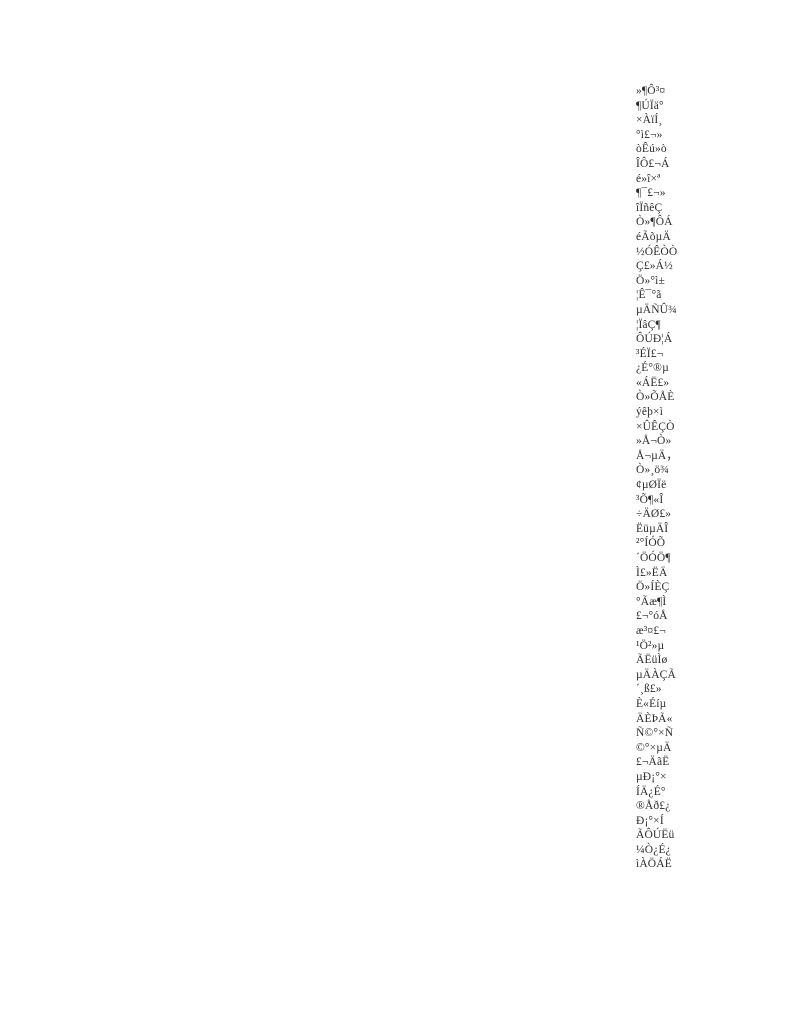 The height and width of the screenshot is (1036, 800). What do you see at coordinates (650, 499) in the screenshot?
I see `text-line: ³Õ¶«Î` at bounding box center [650, 499].